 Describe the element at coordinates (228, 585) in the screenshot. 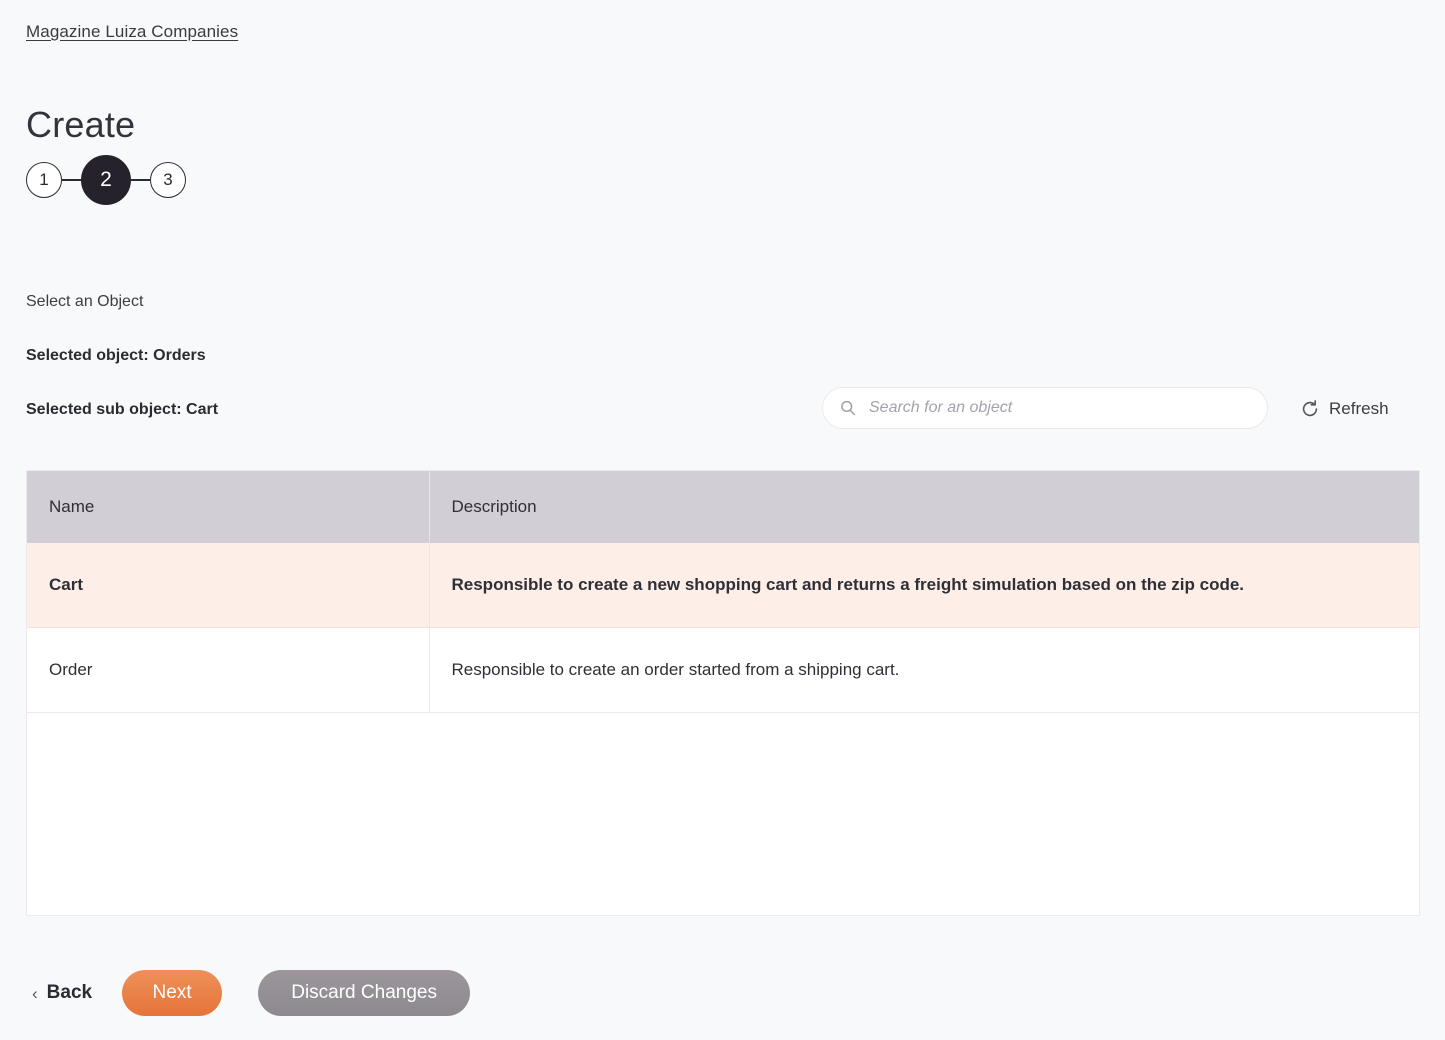

I see `cell-name: Cart` at that location.